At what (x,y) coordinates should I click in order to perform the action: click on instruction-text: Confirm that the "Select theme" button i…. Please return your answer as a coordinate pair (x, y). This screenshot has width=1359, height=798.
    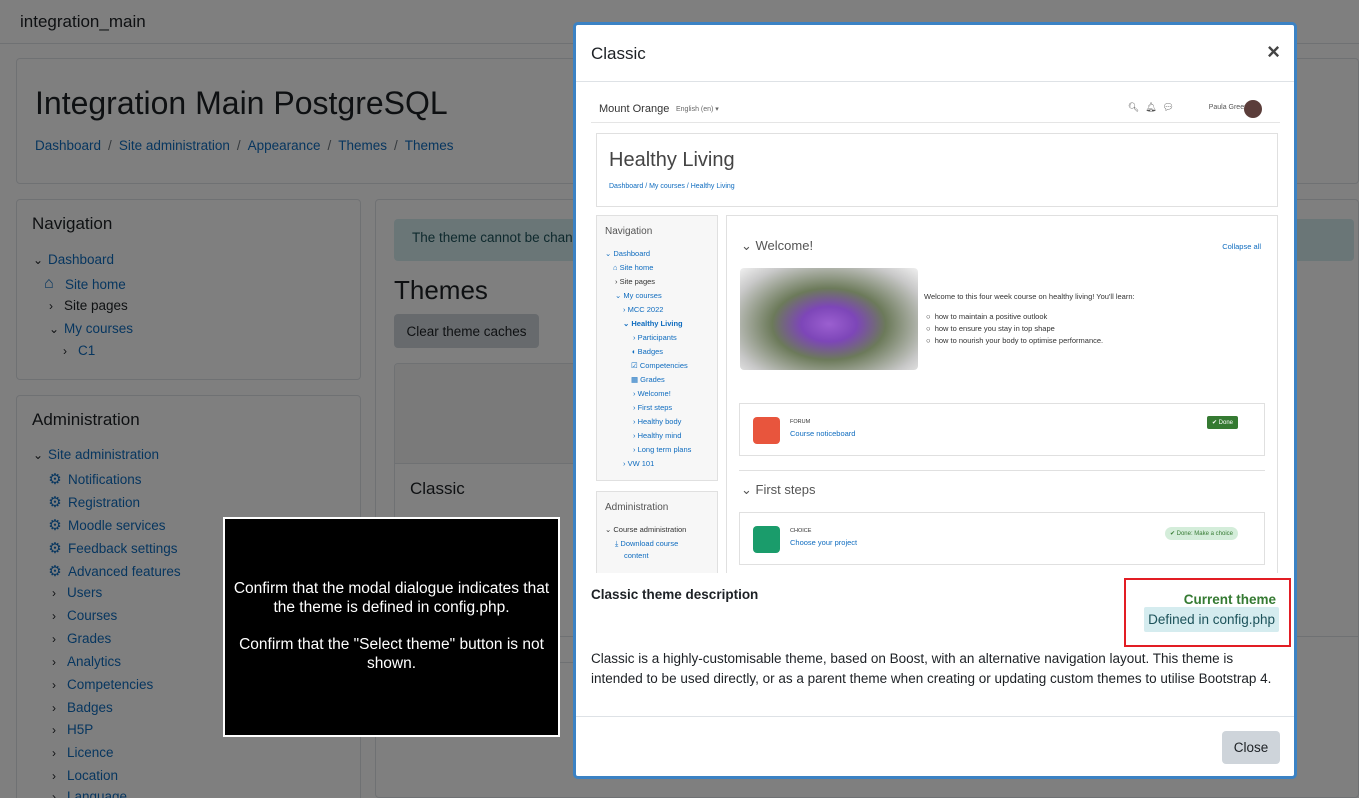
    Looking at the image, I should click on (391, 654).